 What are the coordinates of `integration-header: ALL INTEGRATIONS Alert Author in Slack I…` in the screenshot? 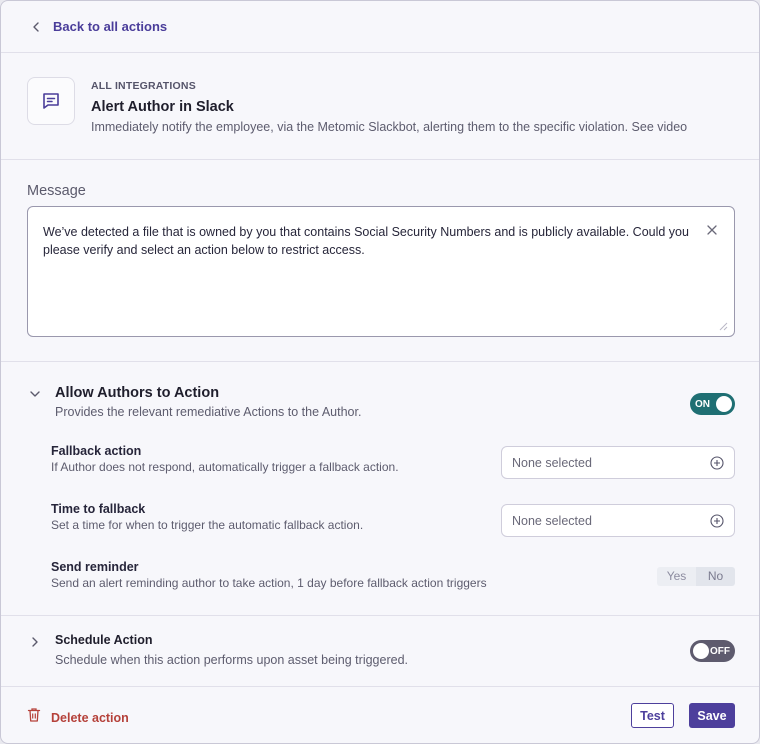 It's located at (380, 106).